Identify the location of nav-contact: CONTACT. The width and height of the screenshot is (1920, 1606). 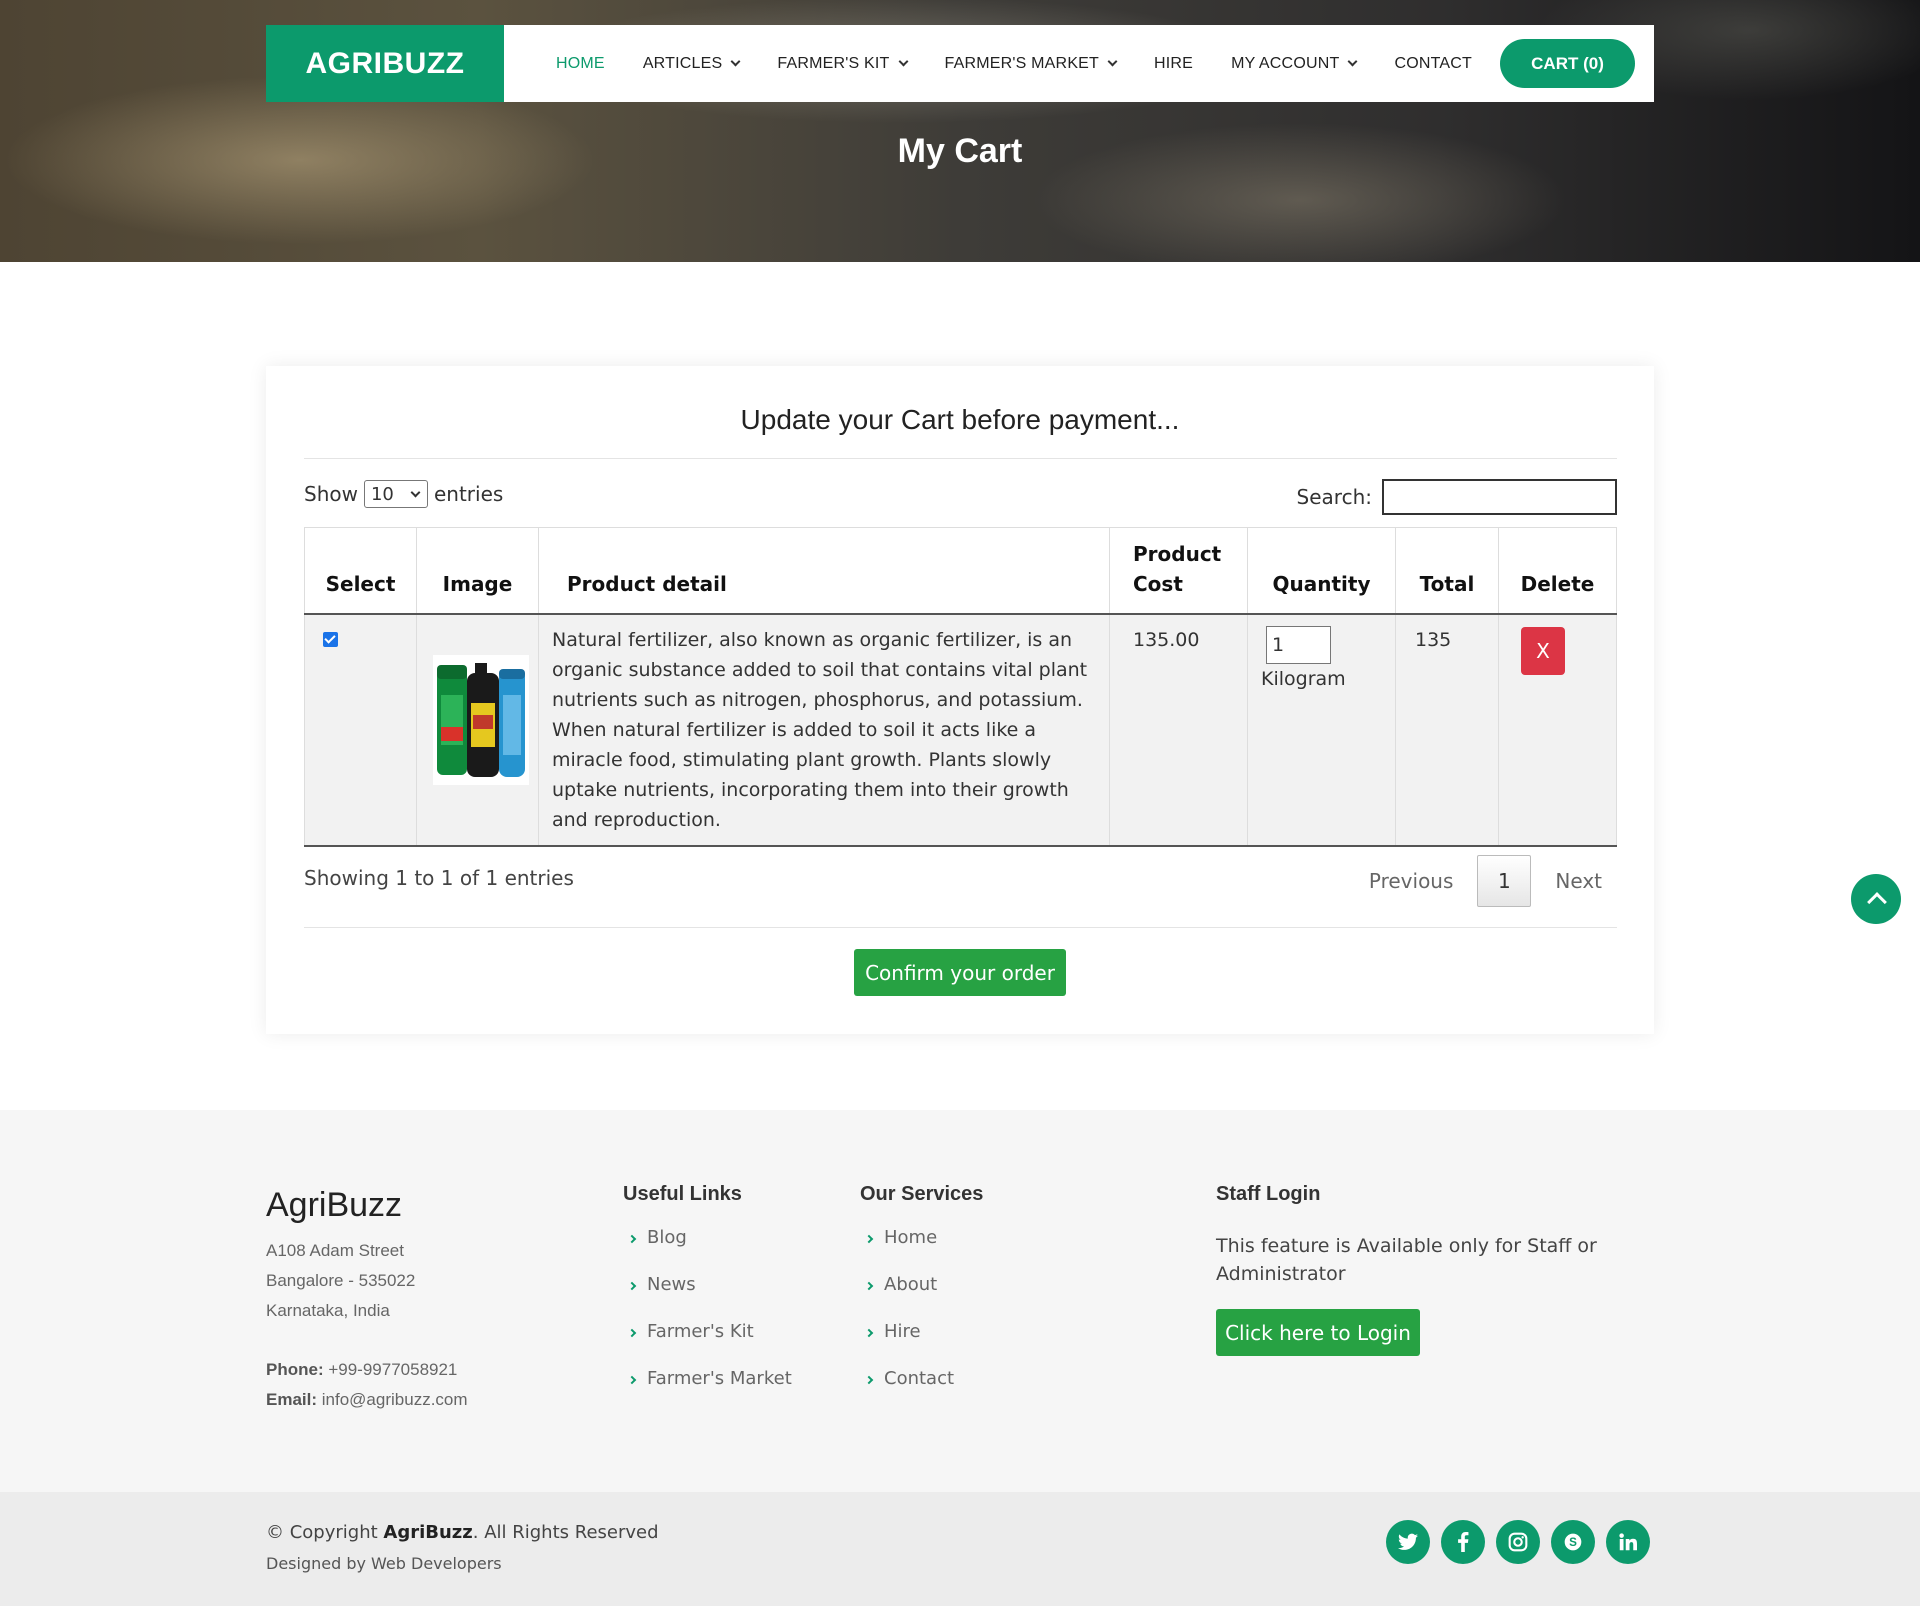
(1433, 64).